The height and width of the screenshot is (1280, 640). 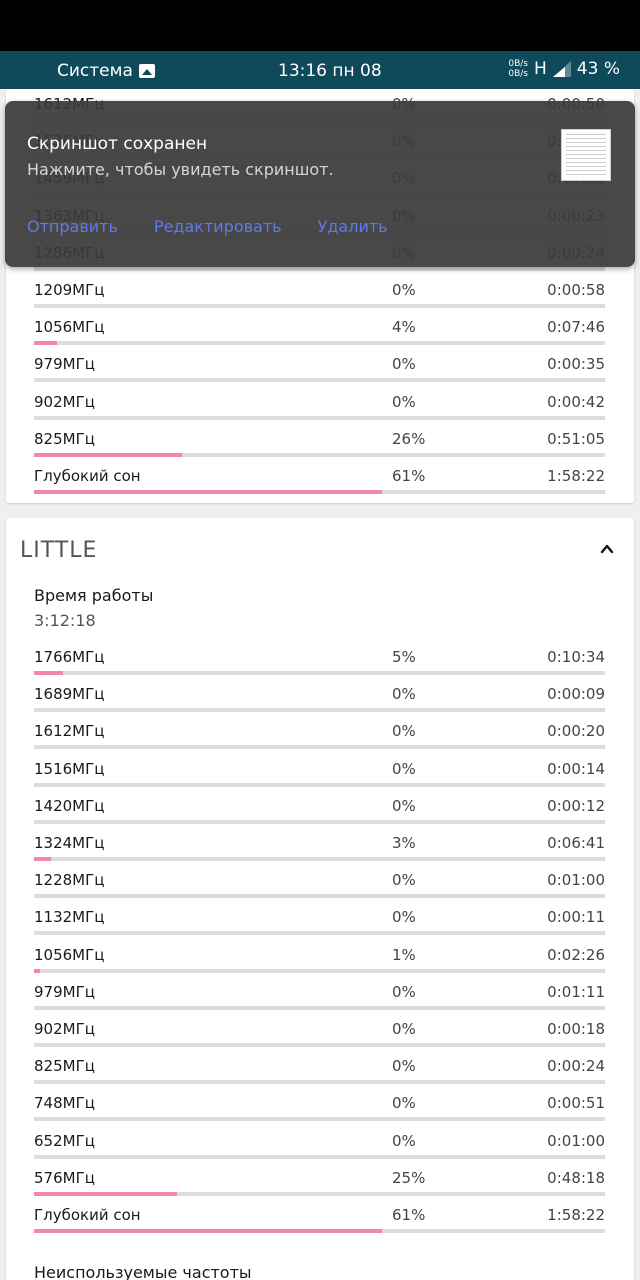 What do you see at coordinates (319, 1038) in the screenshot?
I see `frequency-row: 902МГц 0% 0:00:18` at bounding box center [319, 1038].